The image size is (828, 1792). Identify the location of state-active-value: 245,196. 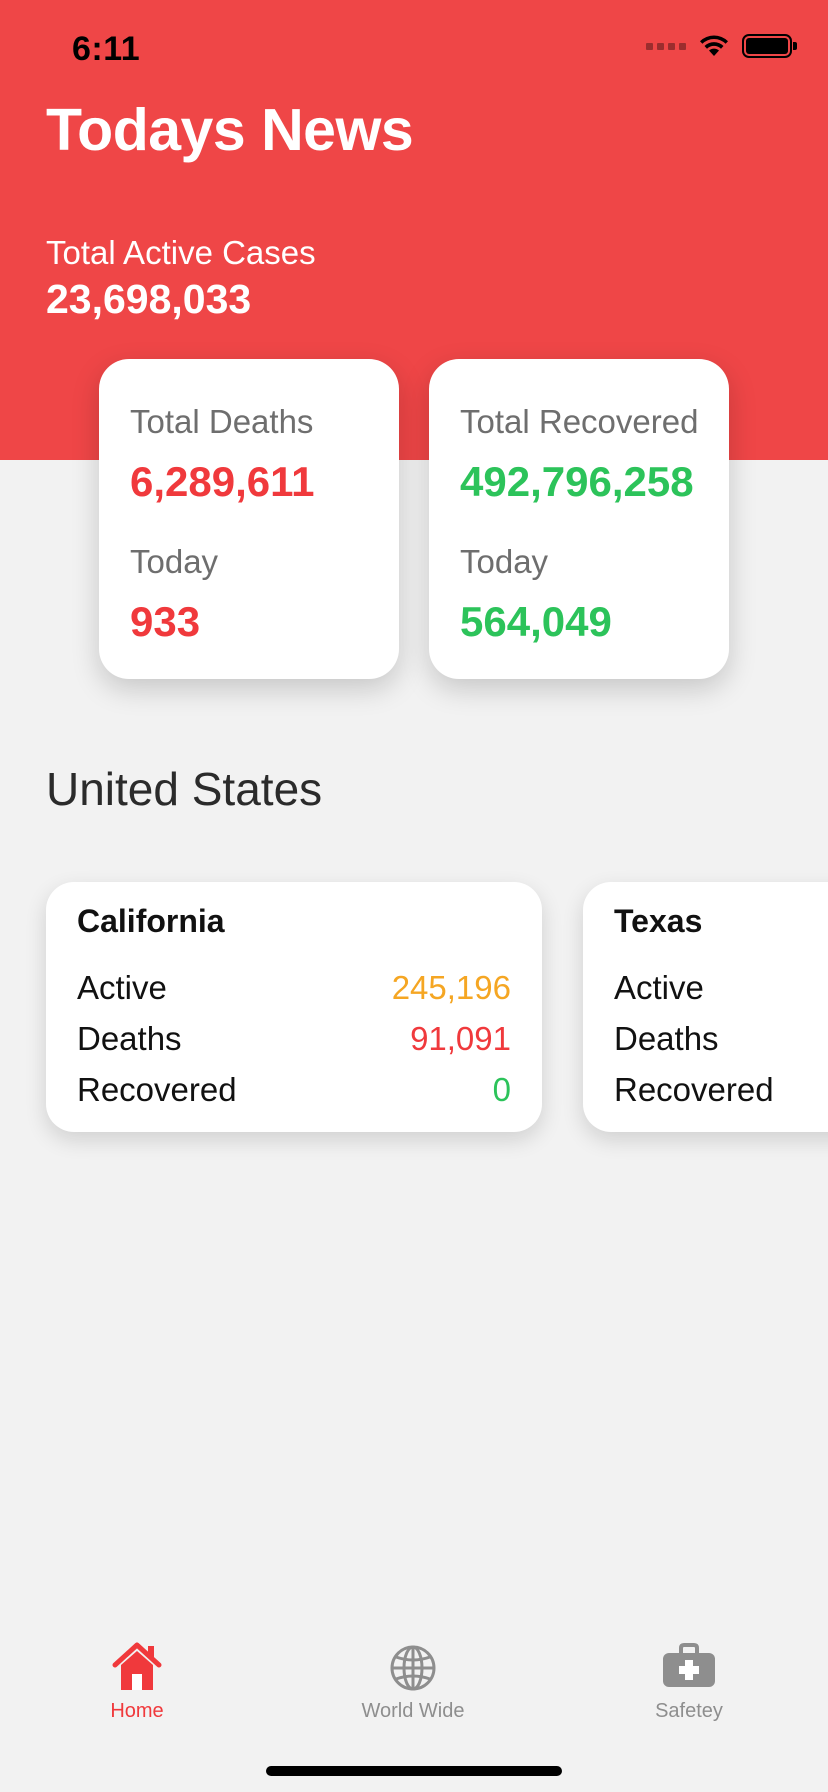
(451, 987).